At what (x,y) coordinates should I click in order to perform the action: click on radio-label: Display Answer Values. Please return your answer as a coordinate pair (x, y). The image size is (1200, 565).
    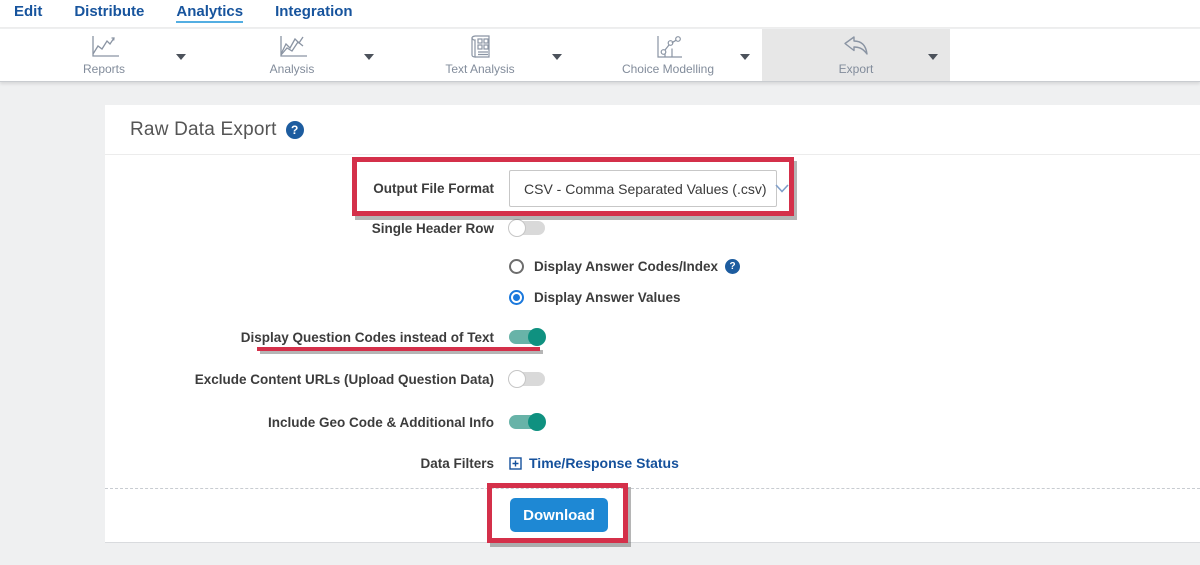
    Looking at the image, I should click on (607, 297).